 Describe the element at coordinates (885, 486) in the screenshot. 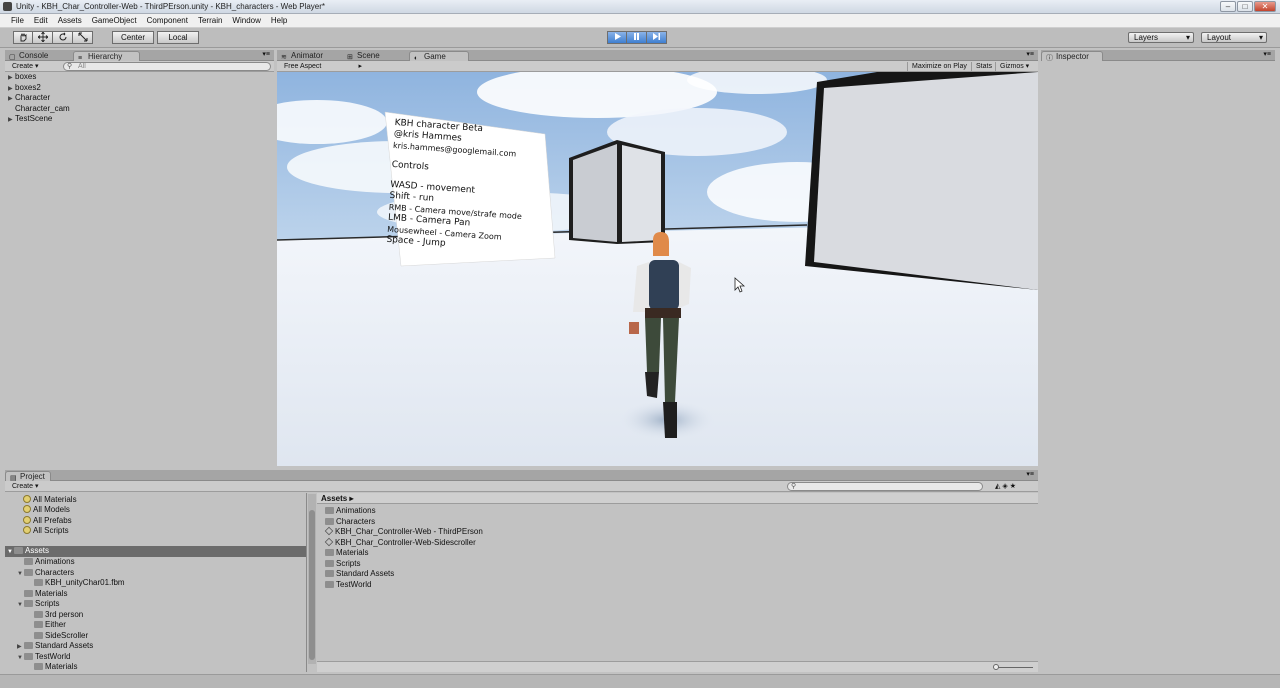

I see `project-search-input: ⚲` at that location.